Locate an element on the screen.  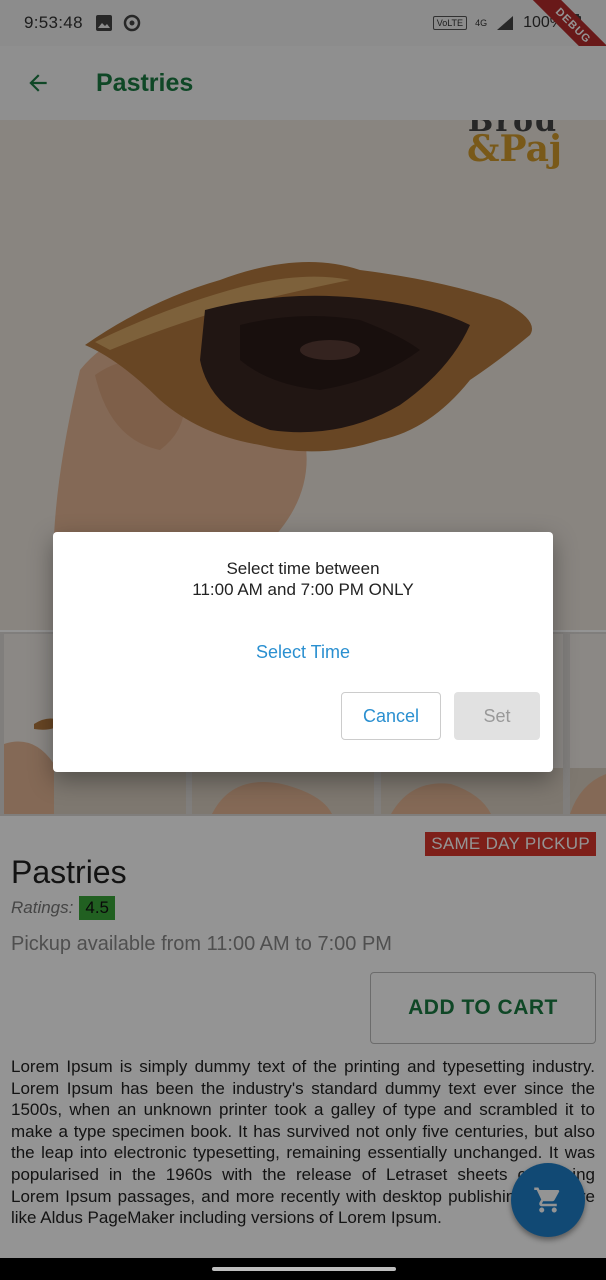
dialog-message-line2: 11:00 AM and 7:00 PM ONLY is located at coordinates (303, 589).